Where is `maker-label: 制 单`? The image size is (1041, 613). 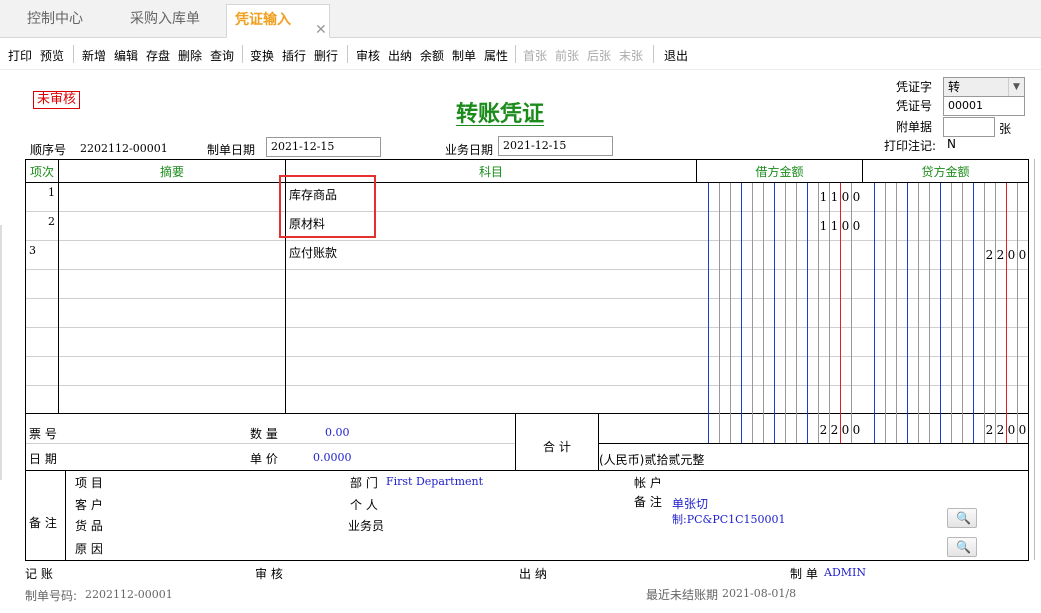
maker-label: 制 单 is located at coordinates (804, 574).